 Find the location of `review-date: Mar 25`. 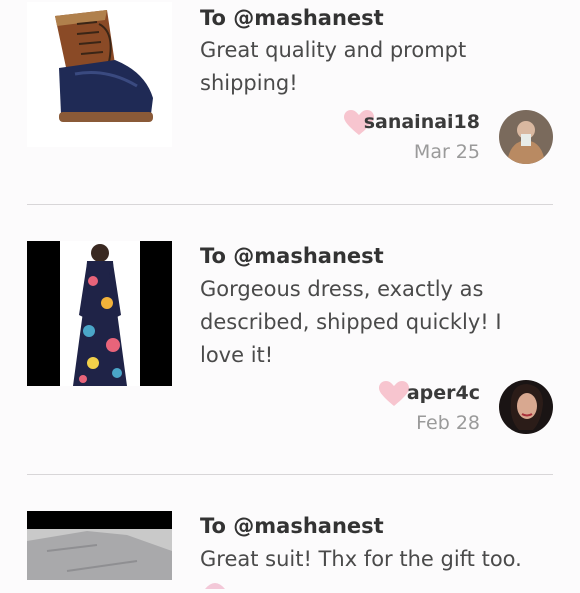

review-date: Mar 25 is located at coordinates (446, 152).